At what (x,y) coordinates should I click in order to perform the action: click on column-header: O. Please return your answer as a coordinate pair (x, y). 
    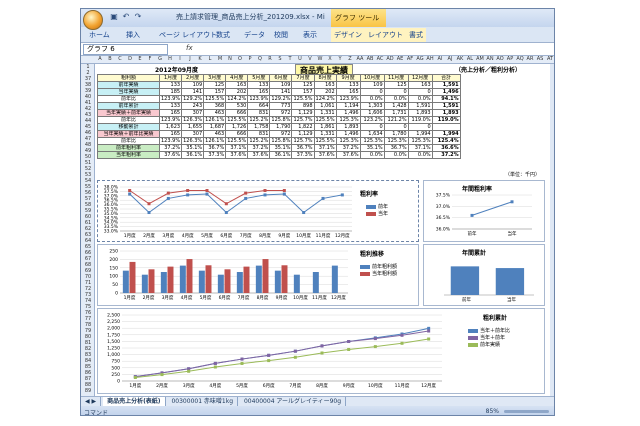
    Looking at the image, I should click on (240, 59).